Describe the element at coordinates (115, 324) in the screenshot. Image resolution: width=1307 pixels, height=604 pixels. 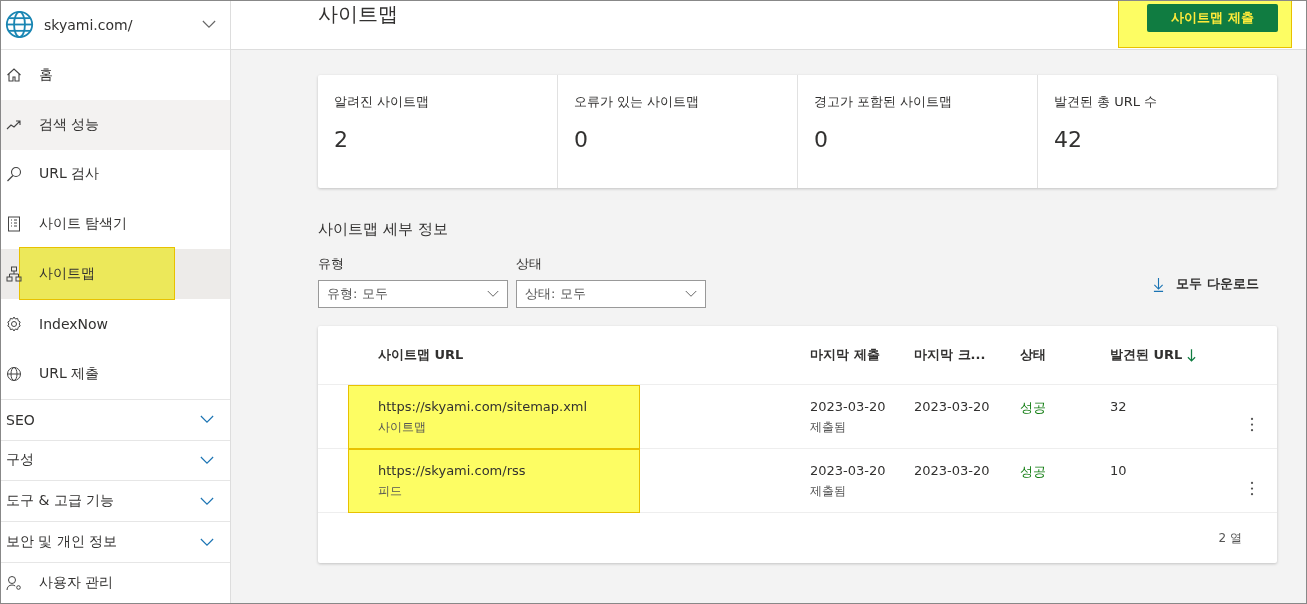
I see `nav-item: IndexNow` at that location.